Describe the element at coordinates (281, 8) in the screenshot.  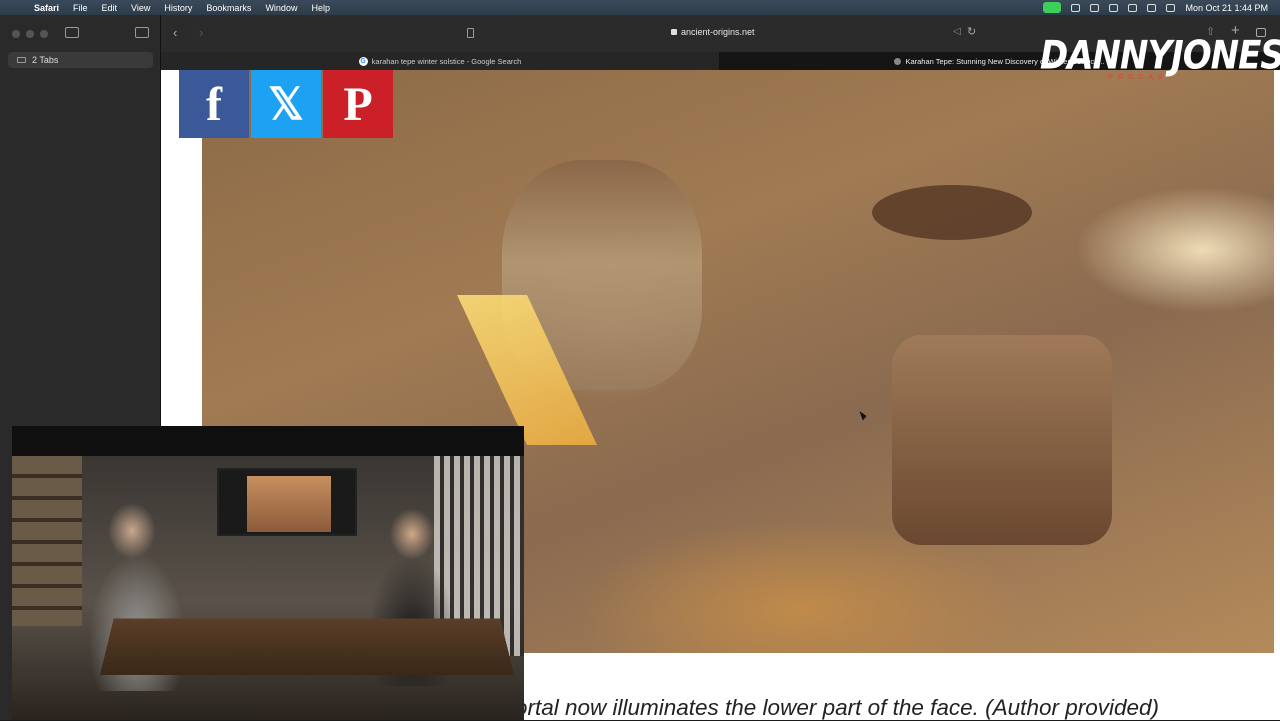
I see `menu-window: Window` at that location.